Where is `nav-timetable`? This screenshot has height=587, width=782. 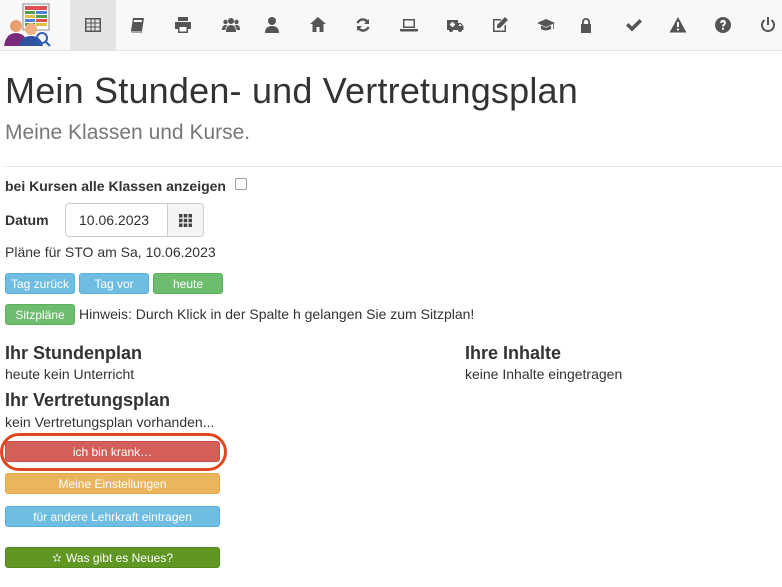 nav-timetable is located at coordinates (93, 25).